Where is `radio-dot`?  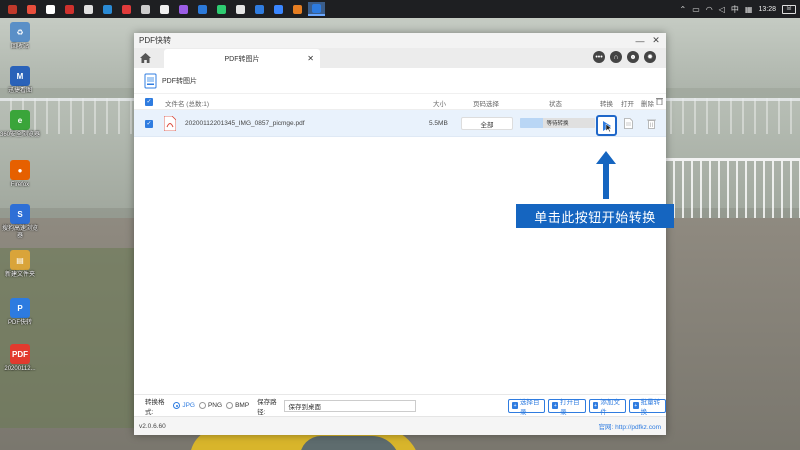
radio-dot is located at coordinates (202, 405).